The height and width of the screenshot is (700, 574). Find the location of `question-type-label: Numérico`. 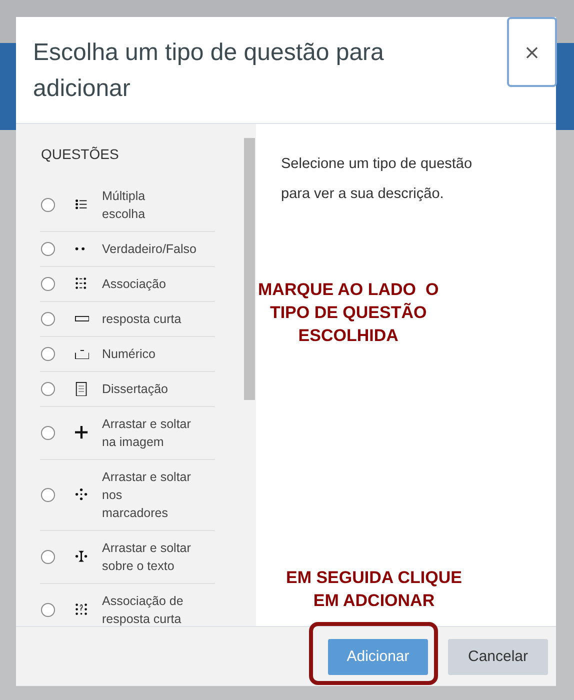

question-type-label: Numérico is located at coordinates (154, 354).